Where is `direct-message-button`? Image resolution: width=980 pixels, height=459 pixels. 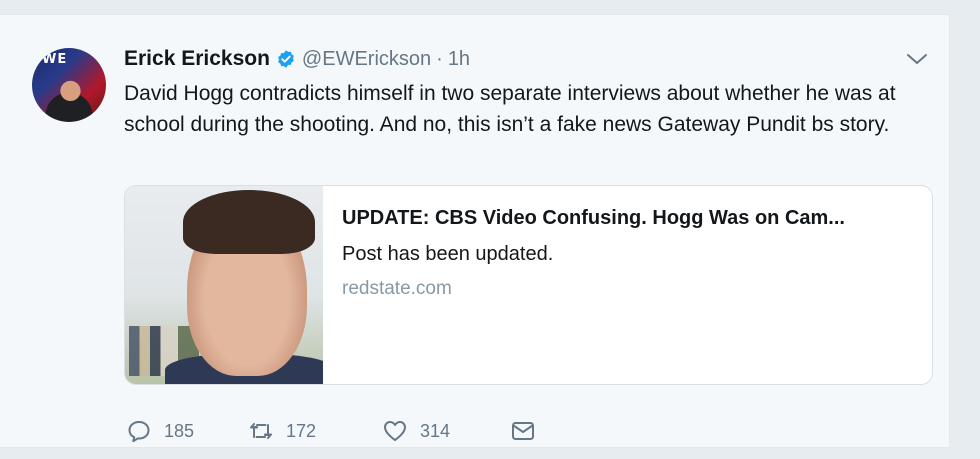
direct-message-button is located at coordinates (523, 431).